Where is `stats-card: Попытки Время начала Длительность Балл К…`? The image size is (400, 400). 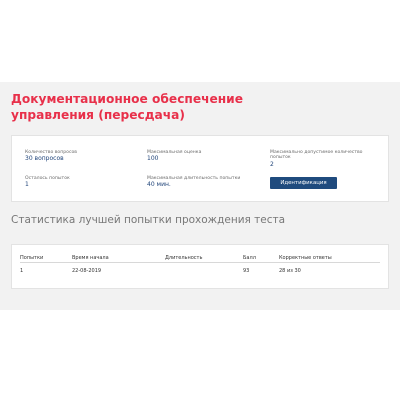
stats-card: Попытки Время начала Длительность Балл К… is located at coordinates (200, 266).